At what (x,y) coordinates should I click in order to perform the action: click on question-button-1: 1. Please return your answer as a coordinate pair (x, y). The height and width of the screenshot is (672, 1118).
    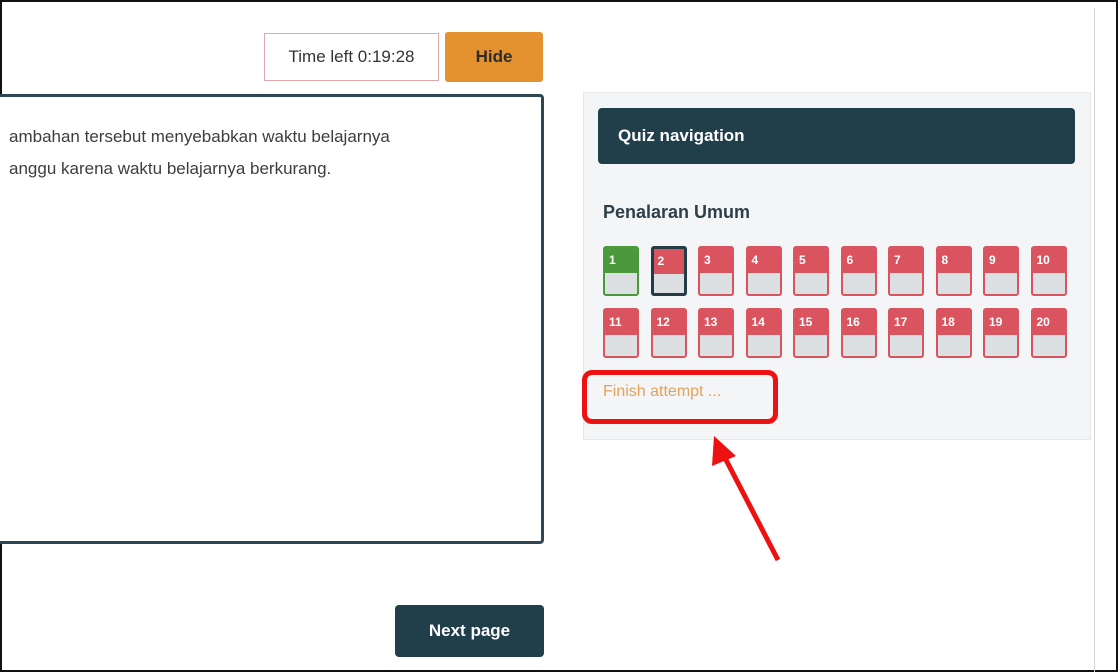
    Looking at the image, I should click on (621, 271).